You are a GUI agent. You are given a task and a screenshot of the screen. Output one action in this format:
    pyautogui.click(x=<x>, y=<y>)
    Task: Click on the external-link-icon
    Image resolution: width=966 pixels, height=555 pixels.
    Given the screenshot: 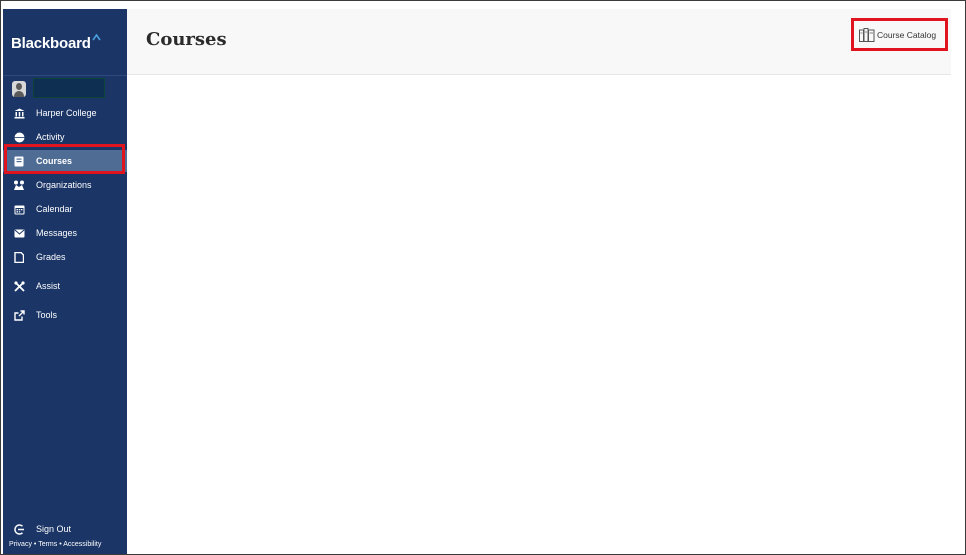 What is the action you would take?
    pyautogui.click(x=19, y=315)
    